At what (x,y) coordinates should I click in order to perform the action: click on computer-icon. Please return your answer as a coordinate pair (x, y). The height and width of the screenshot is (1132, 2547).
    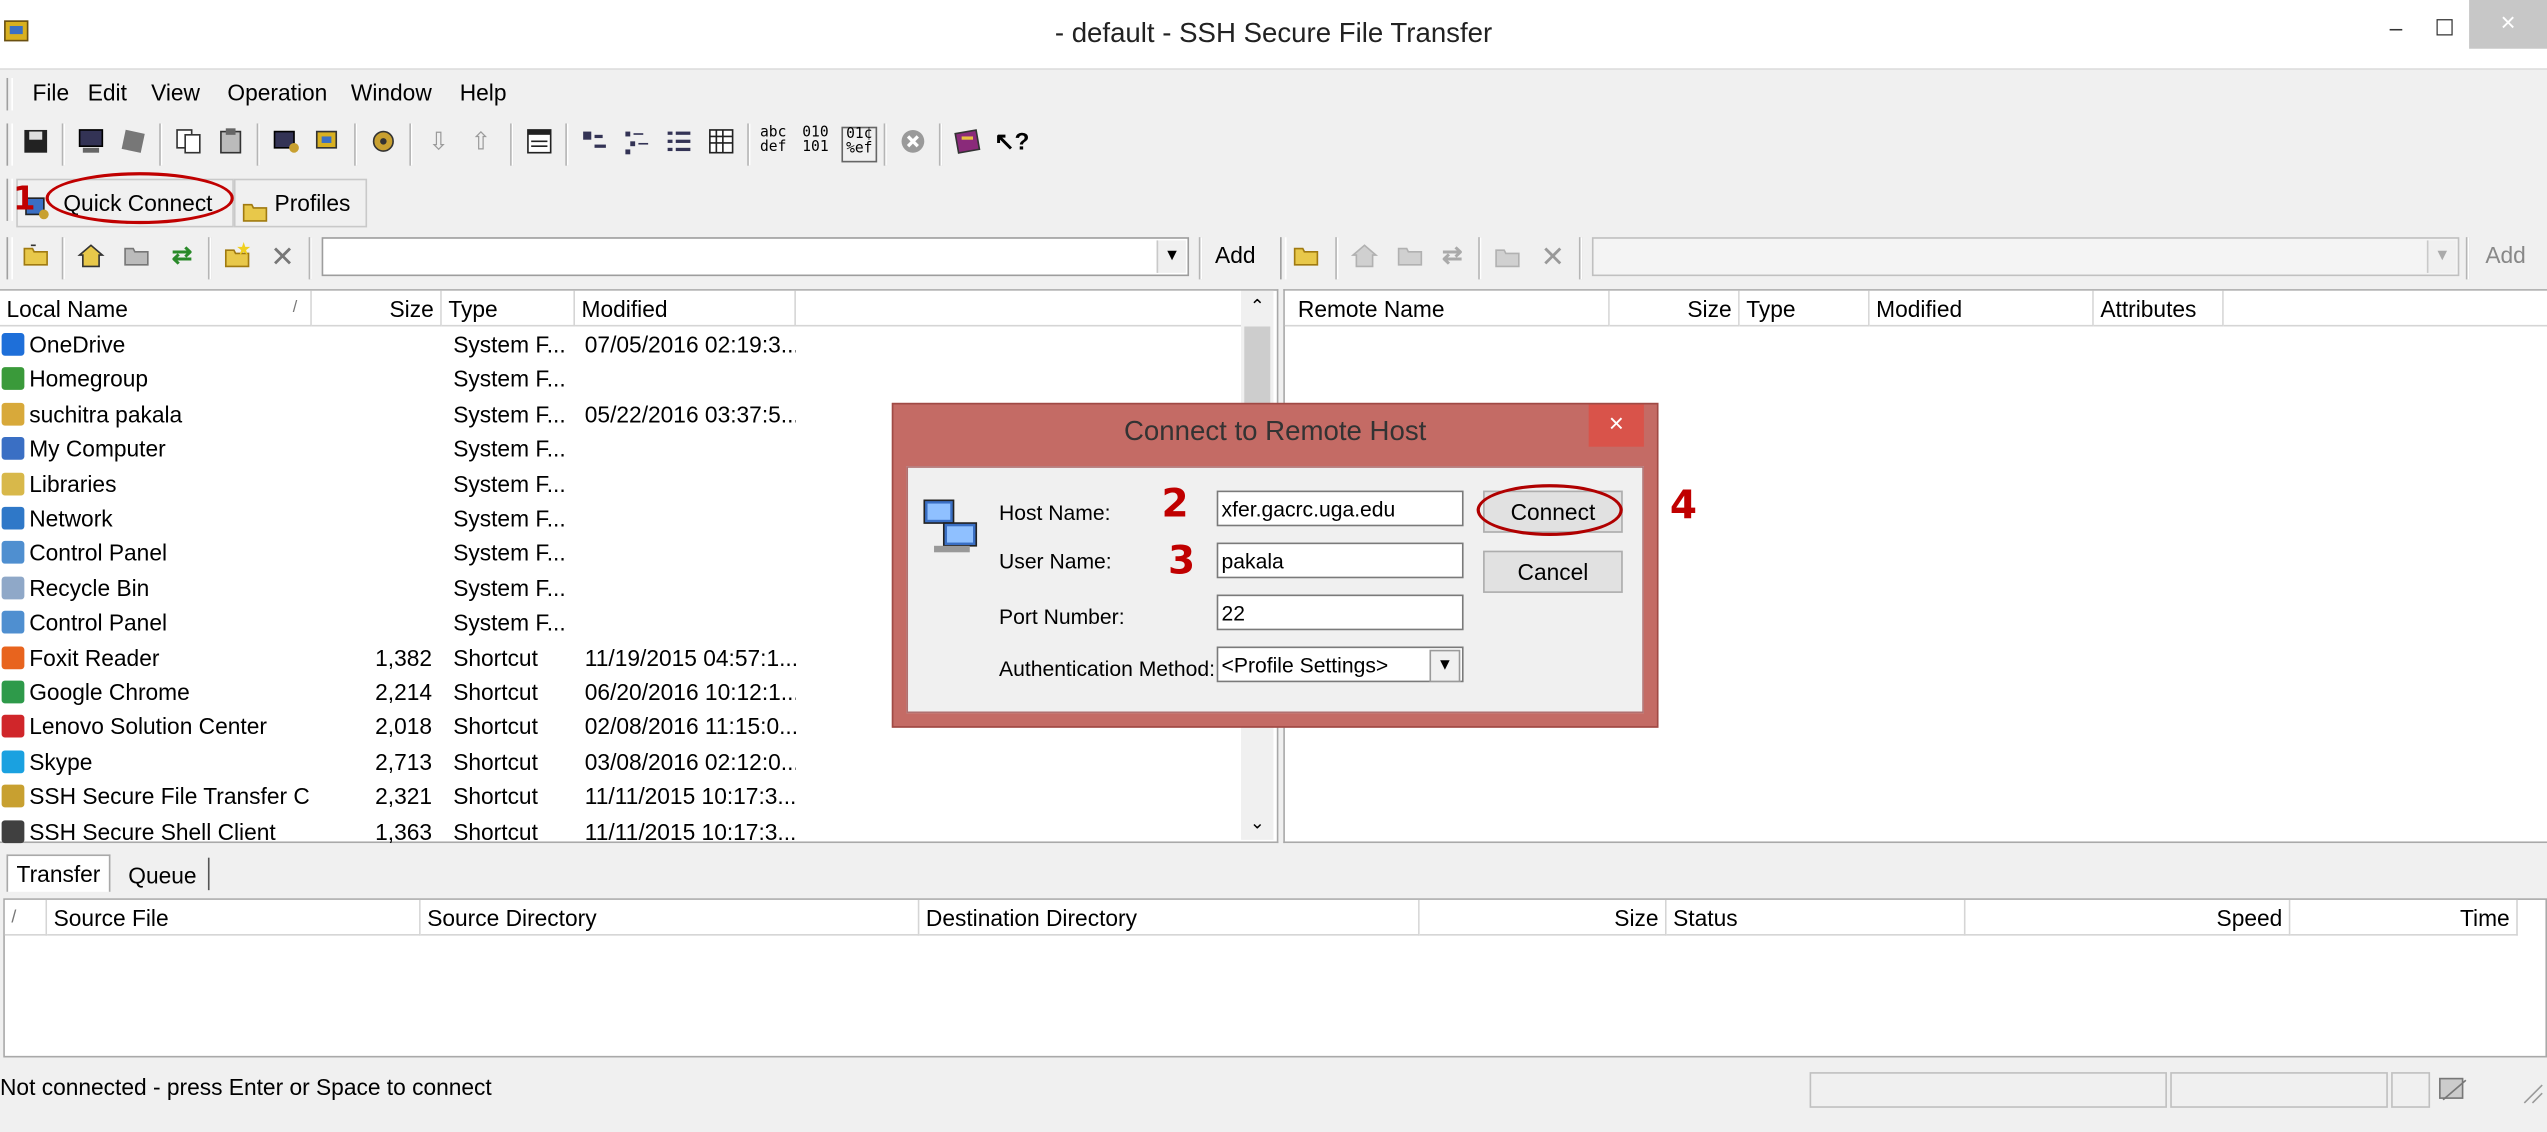
    Looking at the image, I should click on (13, 449).